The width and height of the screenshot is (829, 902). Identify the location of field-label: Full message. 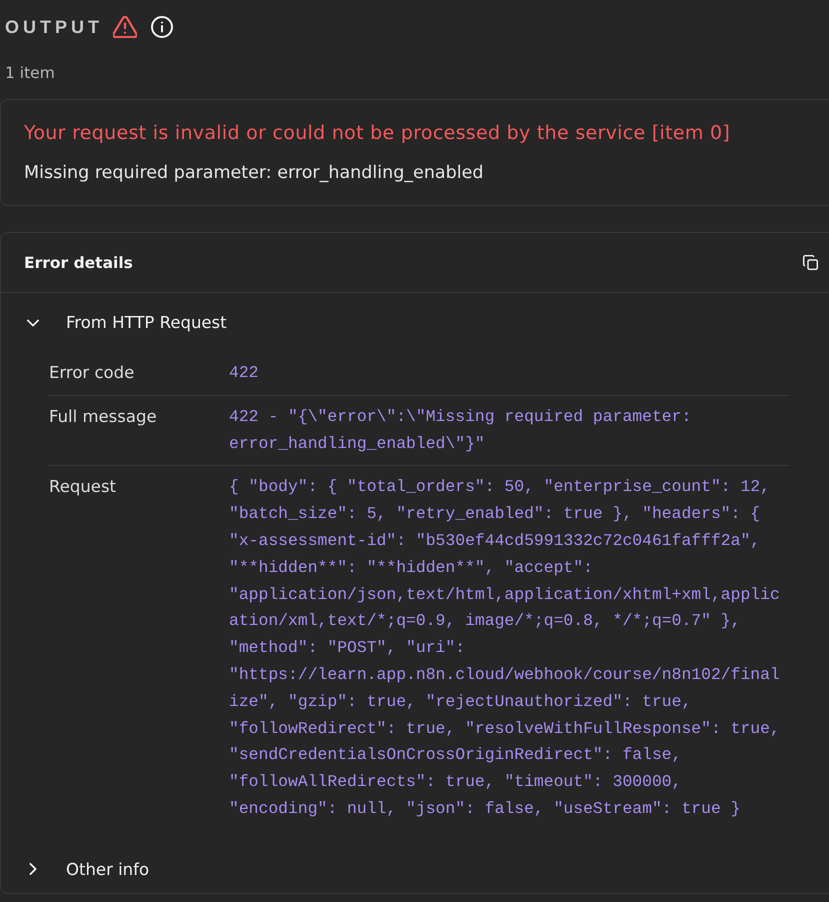
(103, 417).